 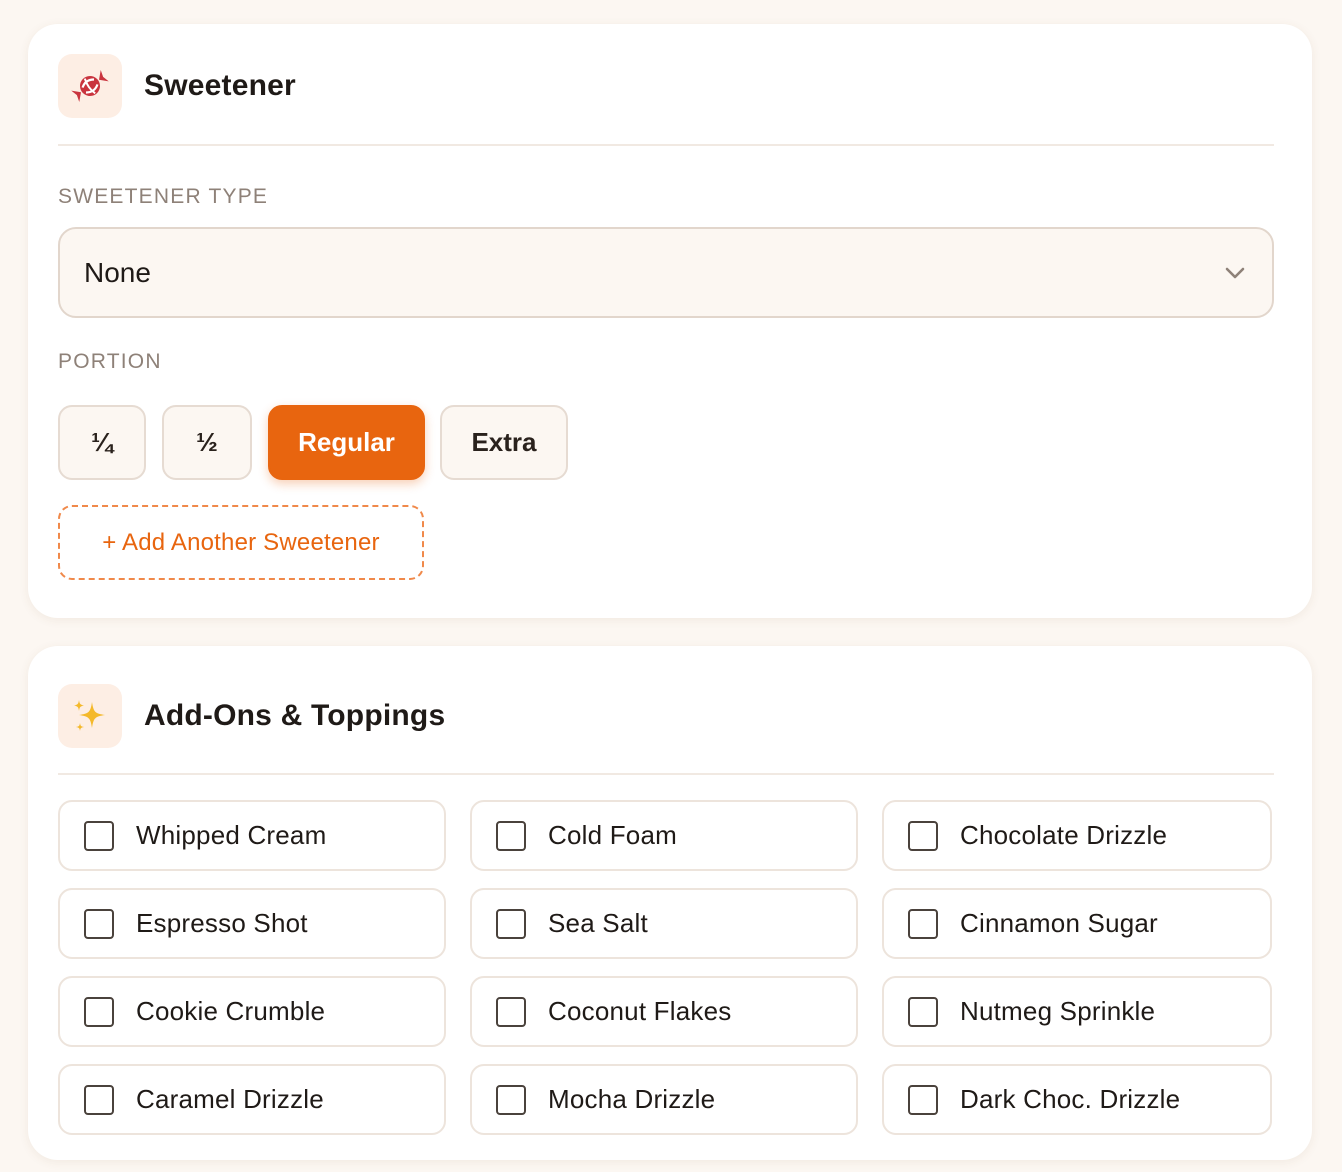 What do you see at coordinates (241, 542) in the screenshot?
I see `add-another-sweetener-button: + Add Another Sweetener` at bounding box center [241, 542].